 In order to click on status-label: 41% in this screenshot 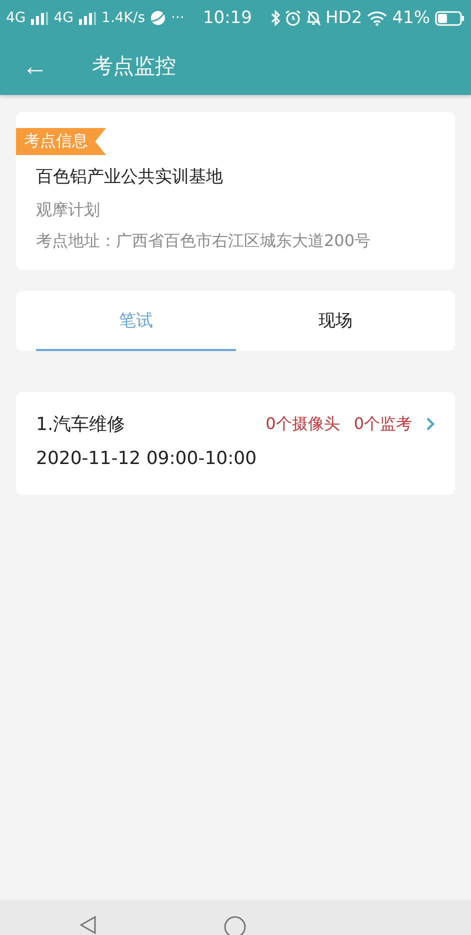, I will do `click(411, 18)`.